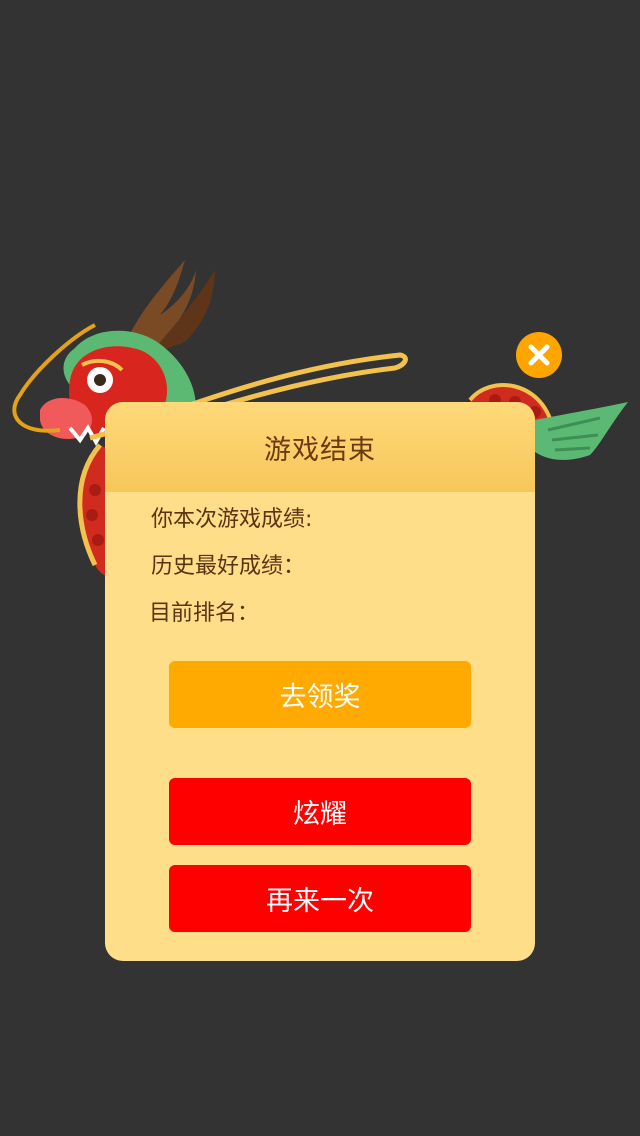 The image size is (640, 1136). I want to click on claim-reward-button: 去领奖, so click(320, 694).